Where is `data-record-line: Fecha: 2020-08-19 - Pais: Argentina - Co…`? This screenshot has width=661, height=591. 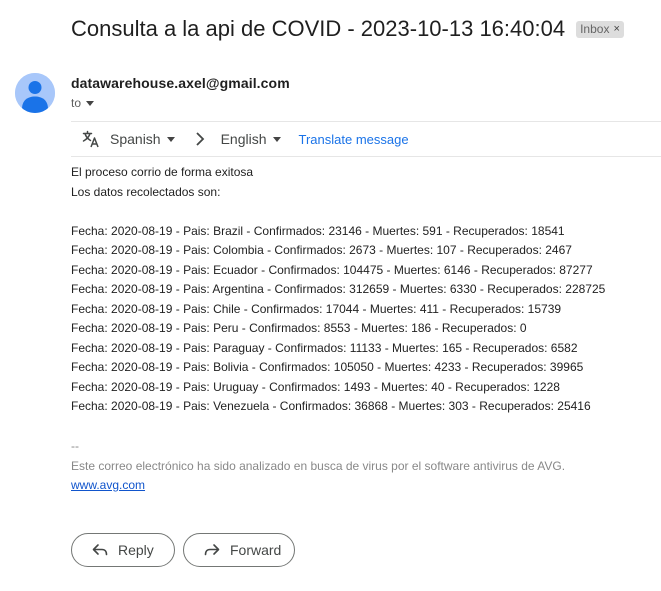 data-record-line: Fecha: 2020-08-19 - Pais: Argentina - Co… is located at coordinates (338, 289).